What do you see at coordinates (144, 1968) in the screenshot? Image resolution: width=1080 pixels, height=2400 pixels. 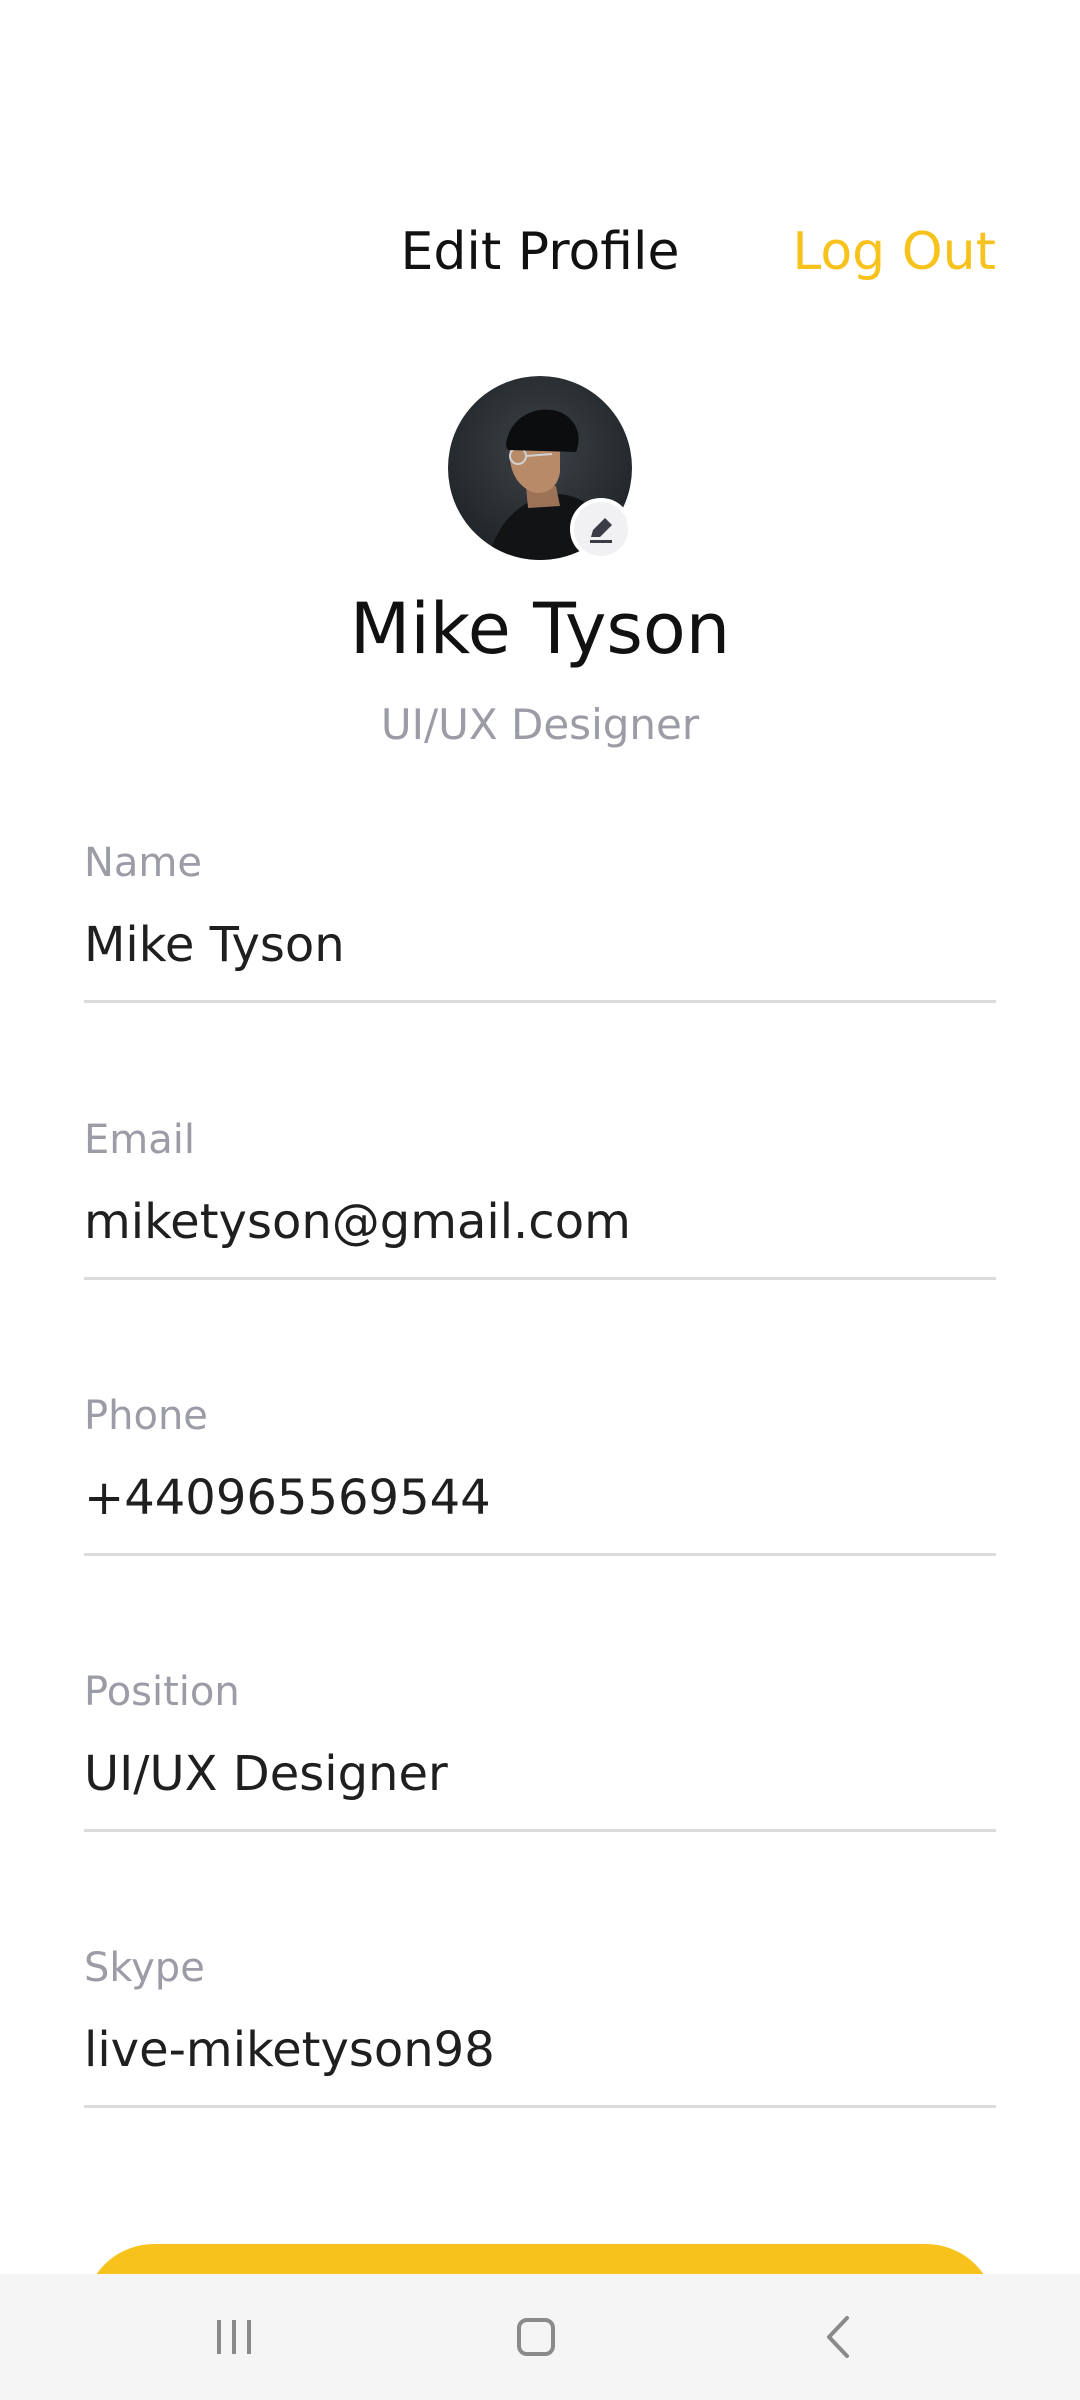 I see `skype-label: Skype` at bounding box center [144, 1968].